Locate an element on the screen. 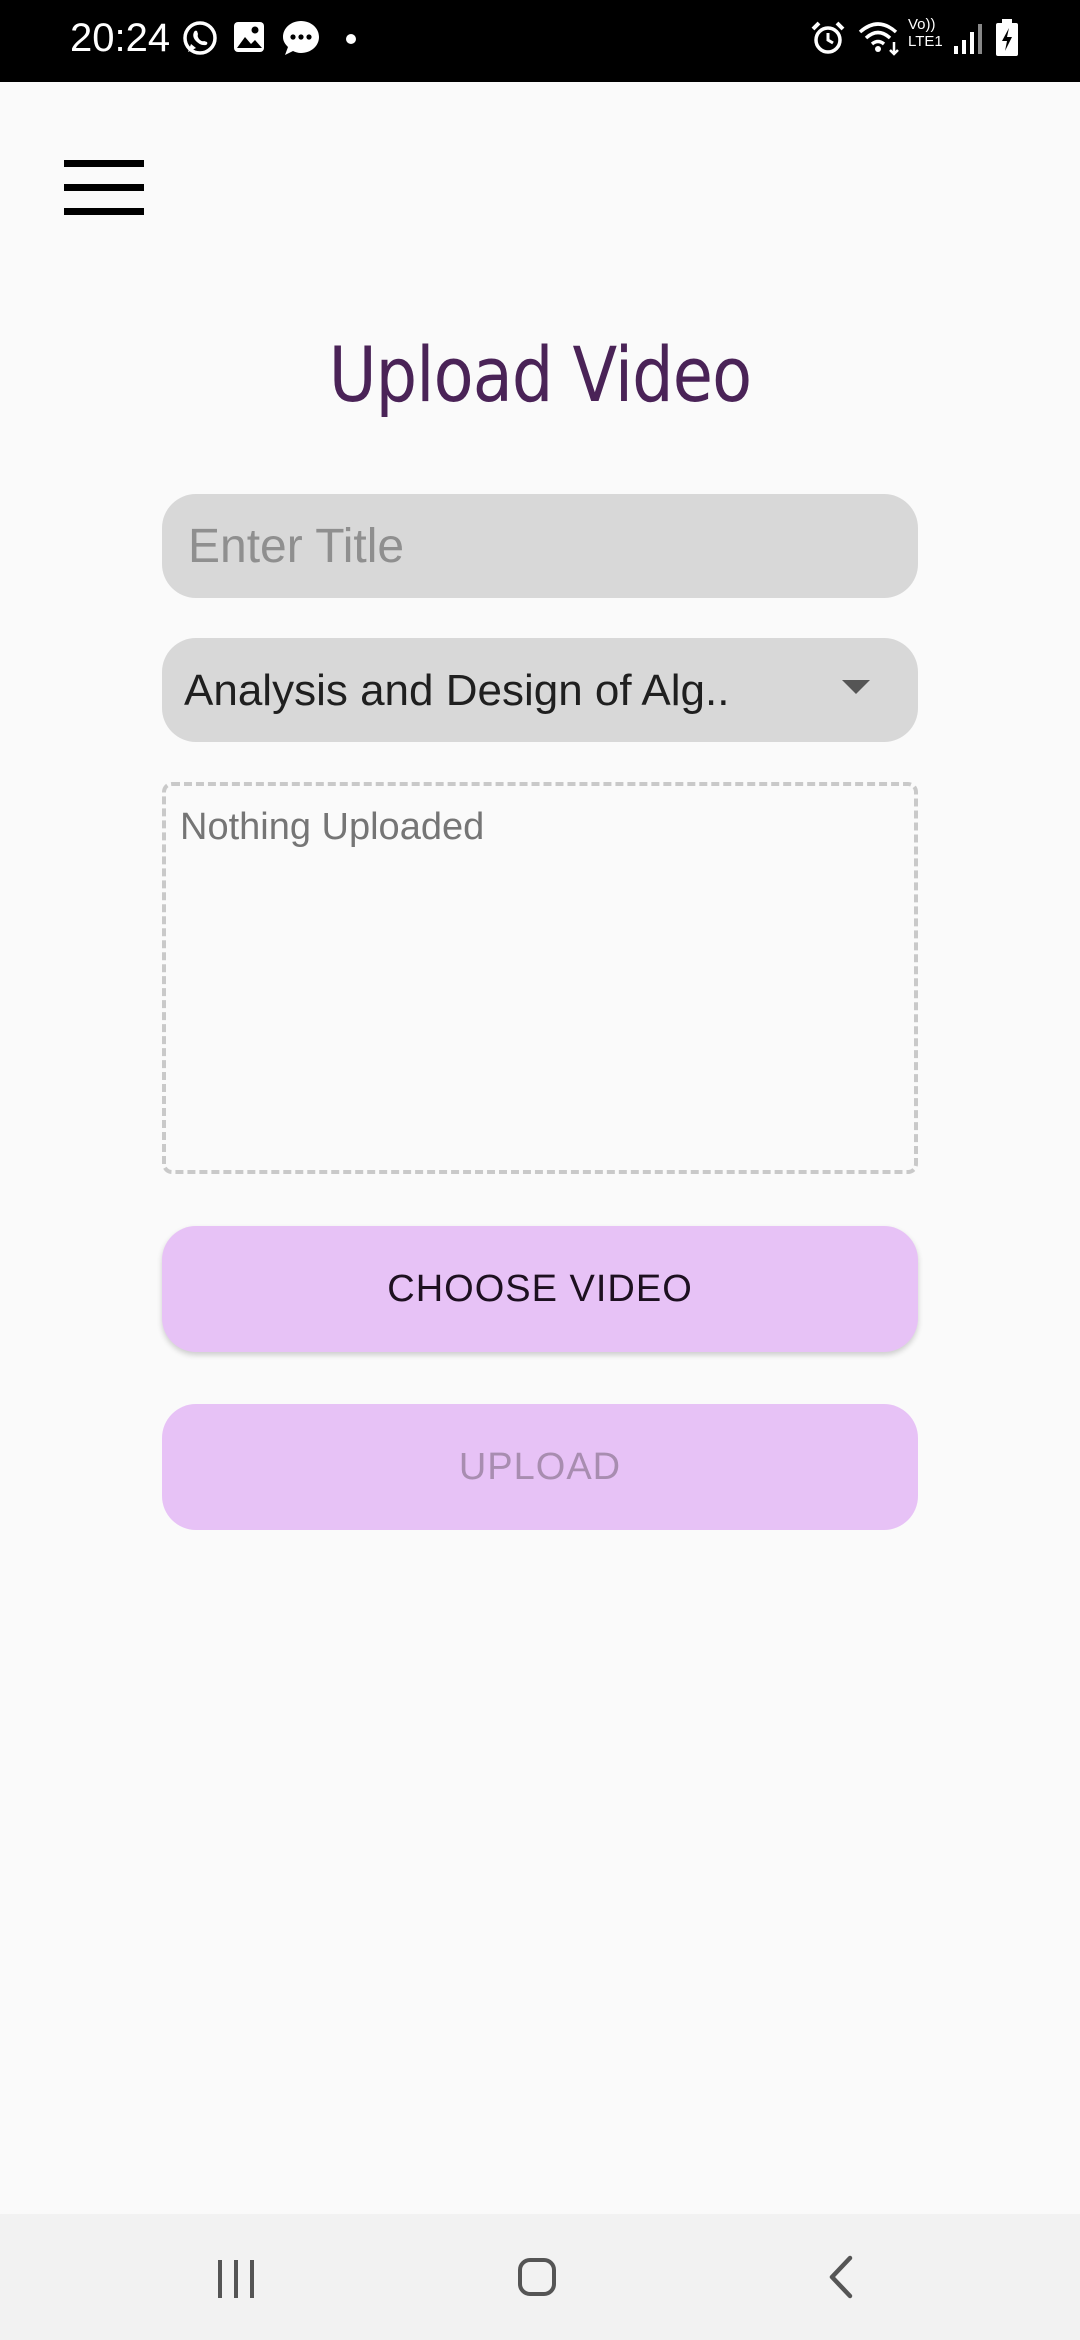 The height and width of the screenshot is (2340, 1080). status-icons-right: Vo)) LTE1 is located at coordinates (925, 41).